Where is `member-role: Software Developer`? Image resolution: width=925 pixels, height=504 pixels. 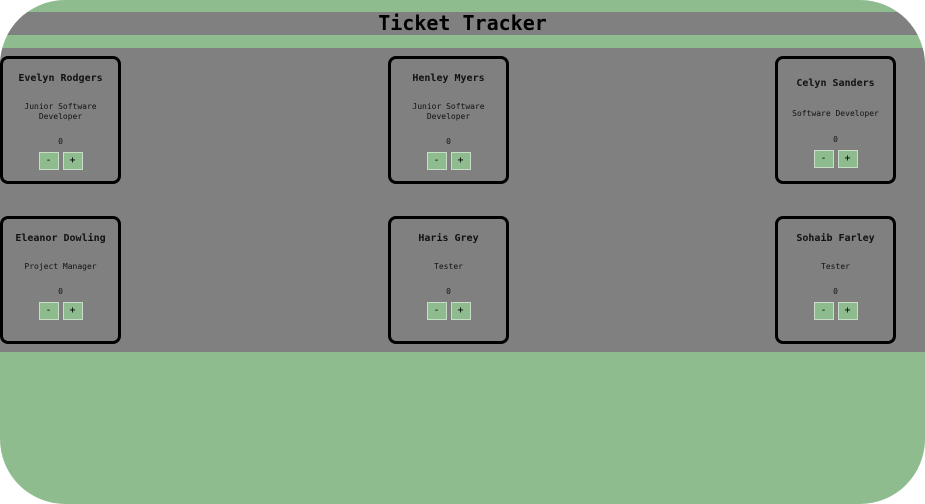 member-role: Software Developer is located at coordinates (835, 113).